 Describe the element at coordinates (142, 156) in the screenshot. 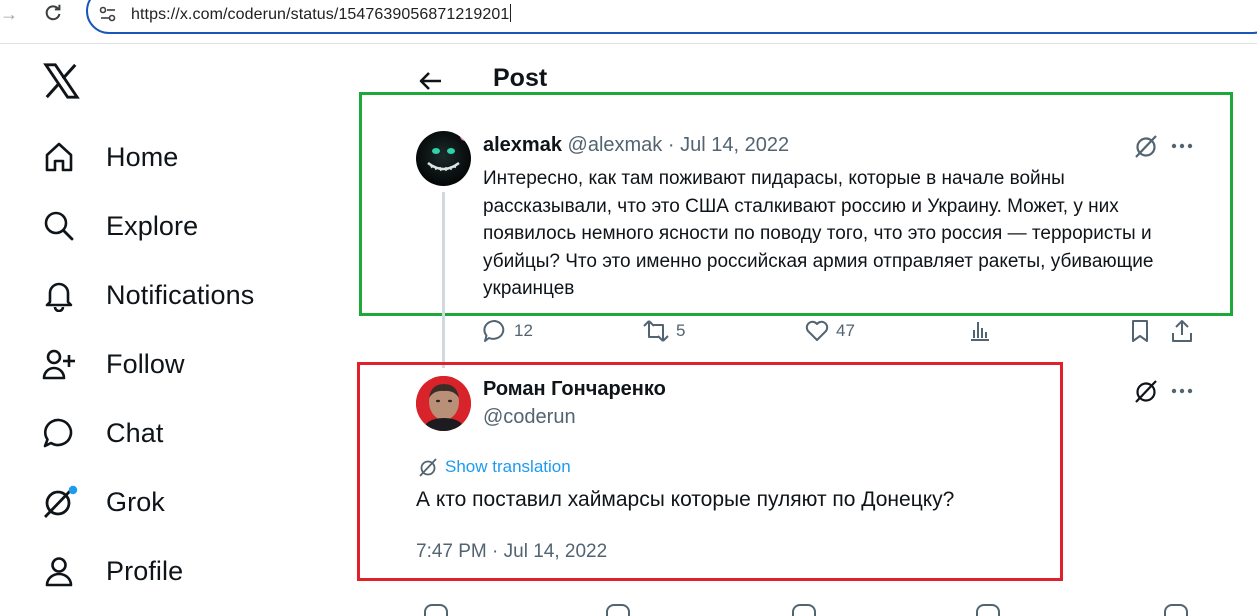

I see `sidebar-item-label: Home` at that location.